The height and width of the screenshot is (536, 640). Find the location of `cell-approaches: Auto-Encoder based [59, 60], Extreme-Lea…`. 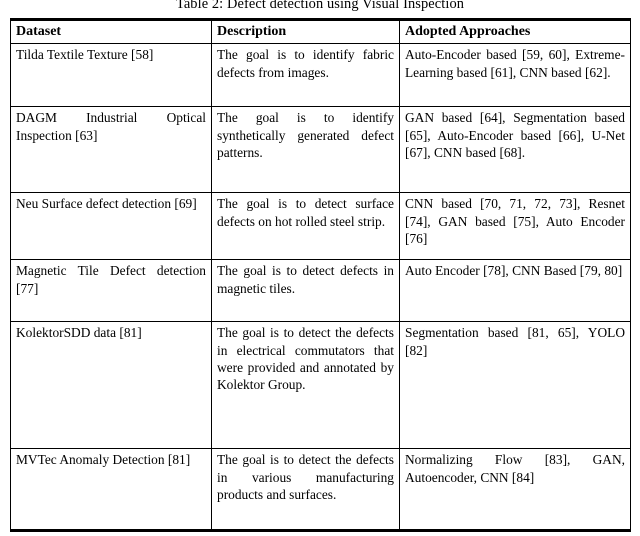

cell-approaches: Auto-Encoder based [59, 60], Extreme-Lea… is located at coordinates (515, 75).